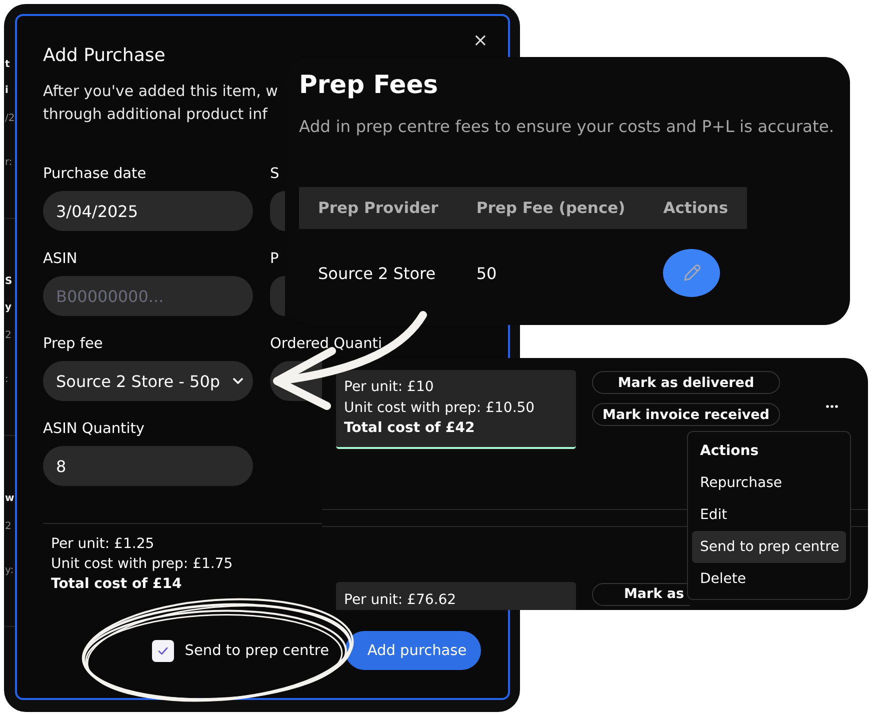 The width and height of the screenshot is (884, 715). I want to click on table-cell: Source 2 Store, so click(378, 273).